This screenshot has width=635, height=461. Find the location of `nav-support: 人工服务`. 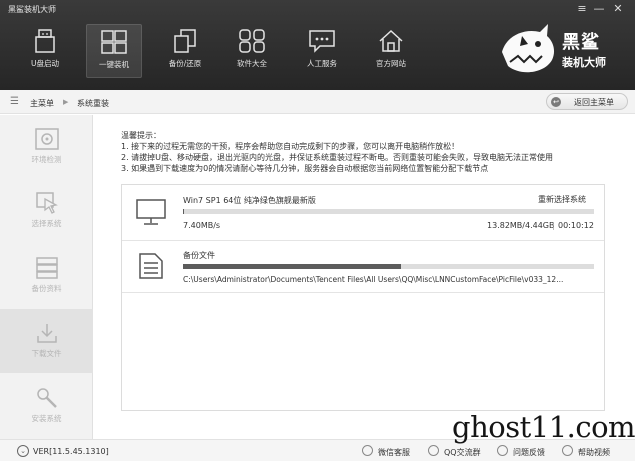

nav-support: 人工服务 is located at coordinates (322, 51).